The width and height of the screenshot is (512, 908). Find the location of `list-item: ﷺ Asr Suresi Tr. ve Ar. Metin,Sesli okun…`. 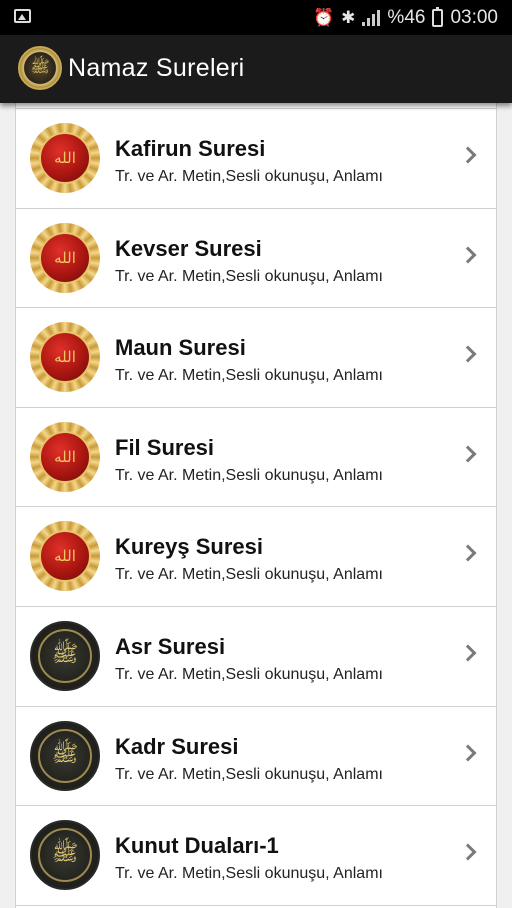

list-item: ﷺ Asr Suresi Tr. ve Ar. Metin,Sesli okun… is located at coordinates (256, 656).